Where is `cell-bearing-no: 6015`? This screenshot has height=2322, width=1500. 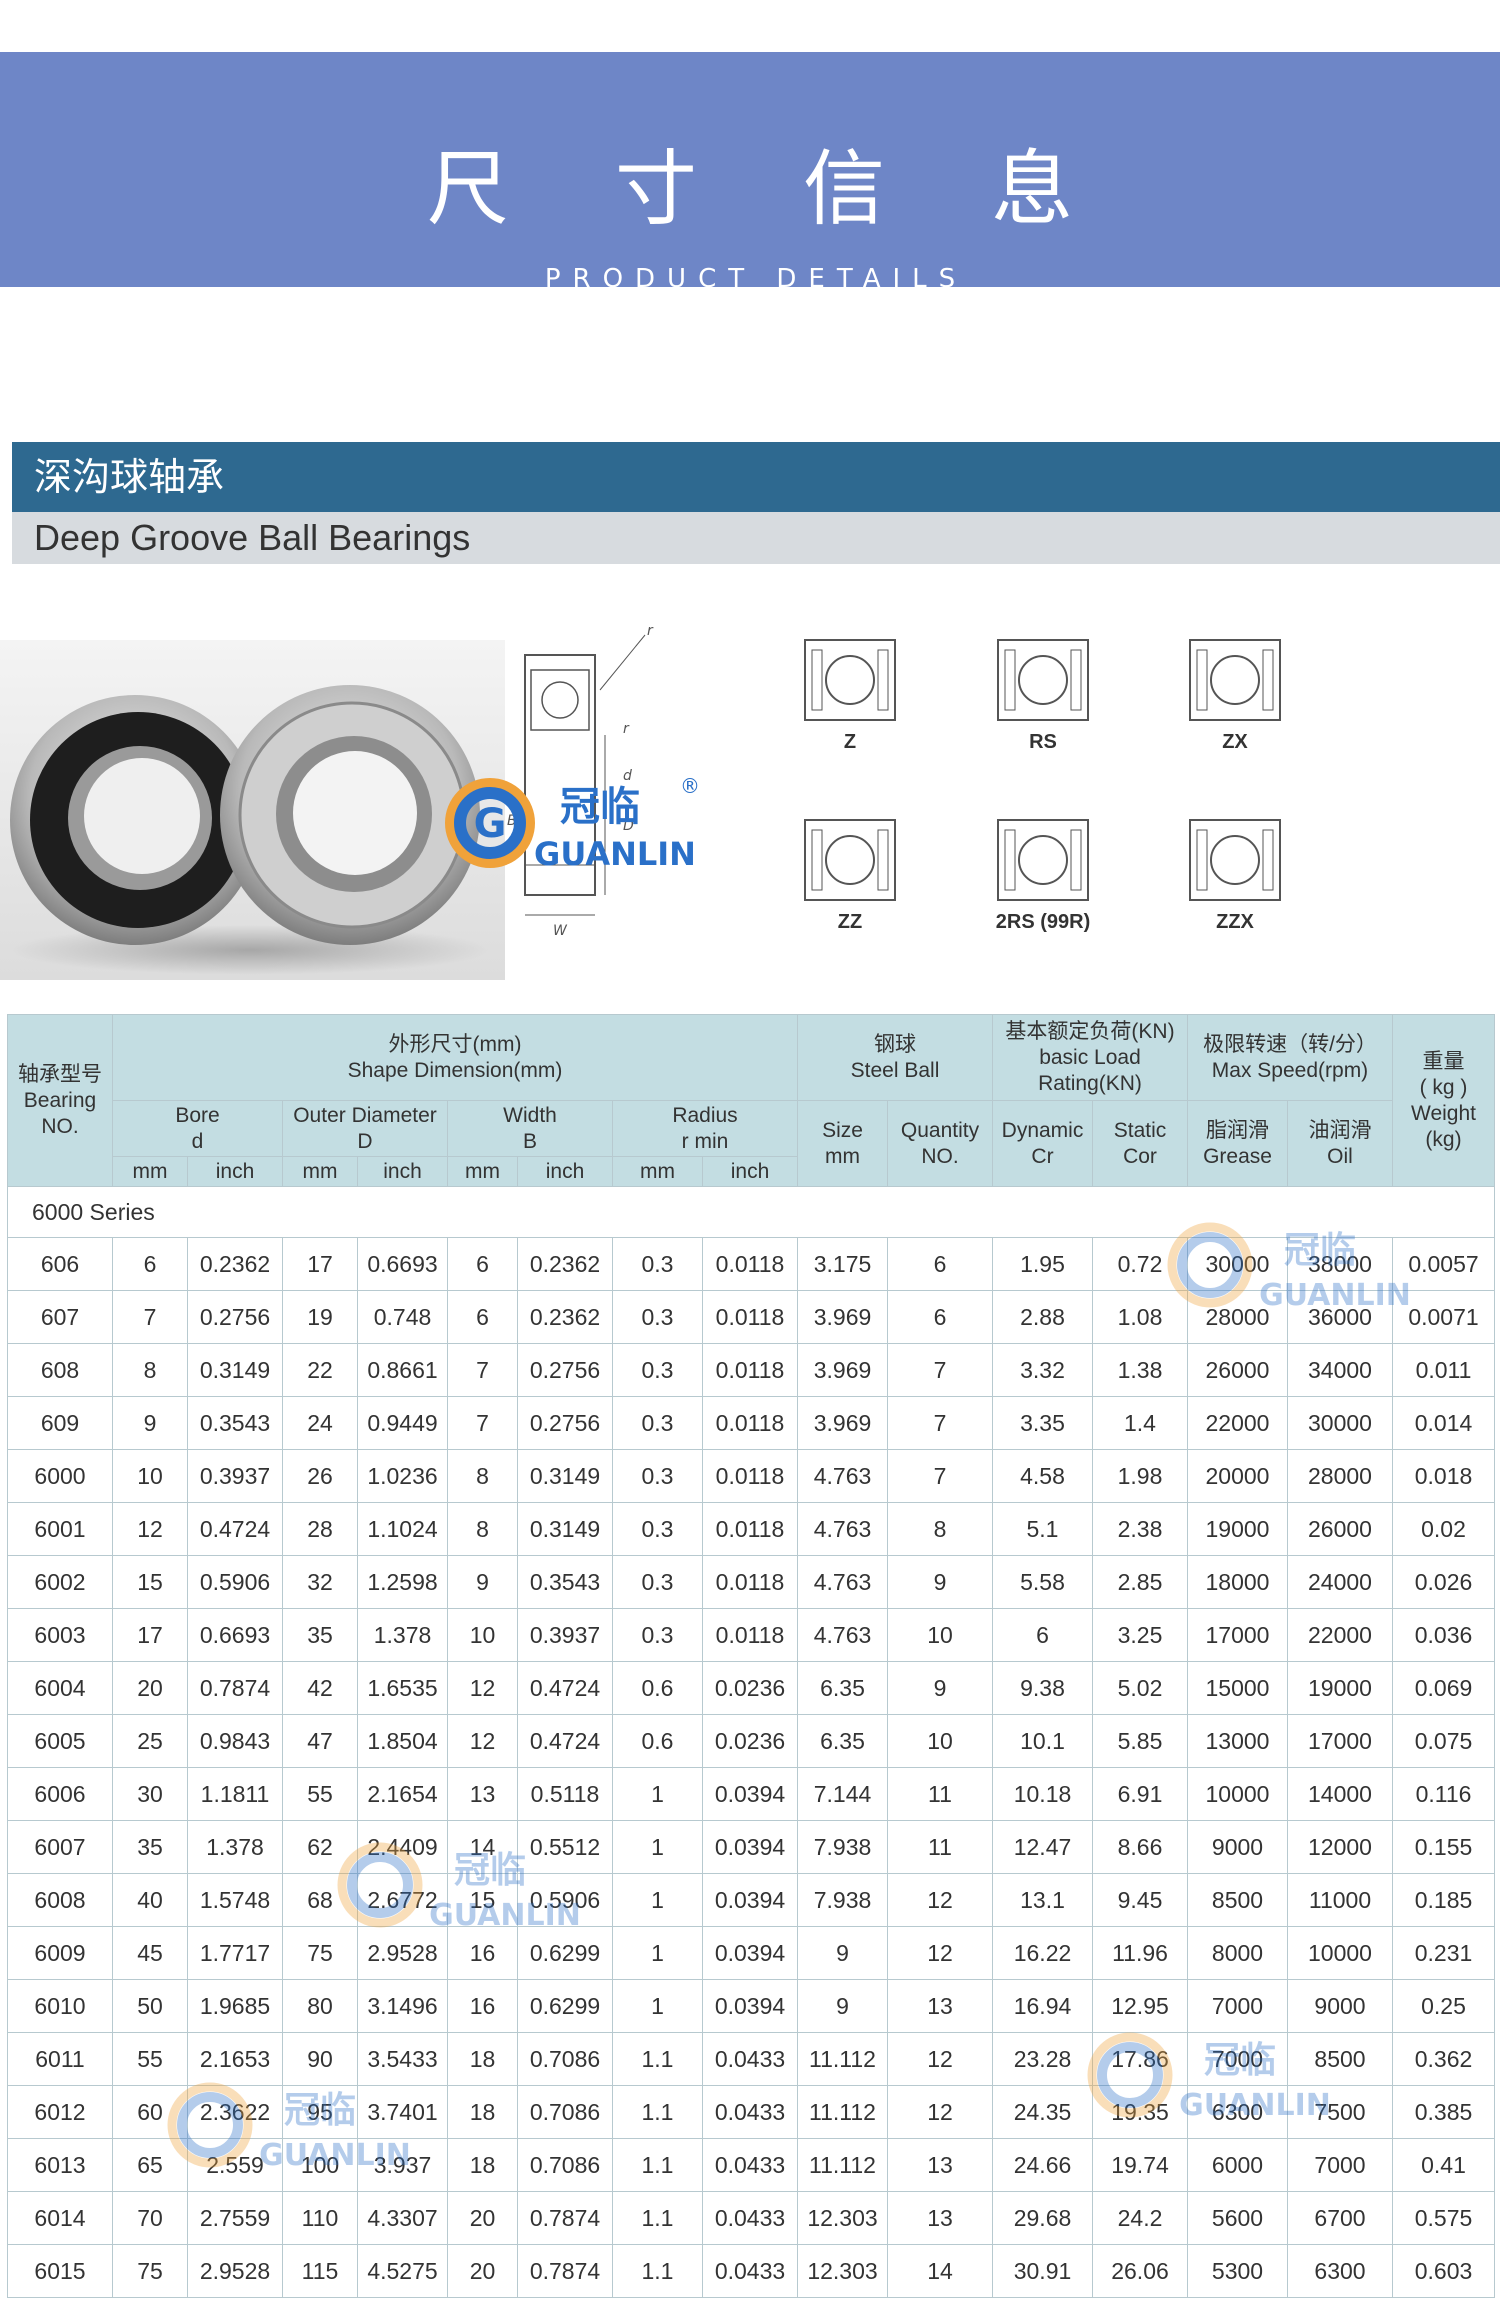
cell-bearing-no: 6015 is located at coordinates (60, 2271).